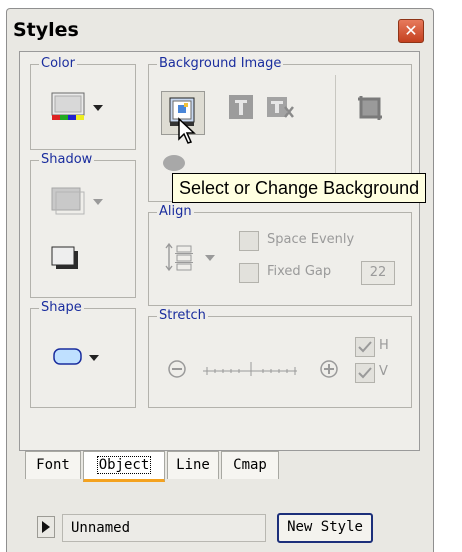  I want to click on fixed-gap-label: Fixed Gap, so click(299, 271).